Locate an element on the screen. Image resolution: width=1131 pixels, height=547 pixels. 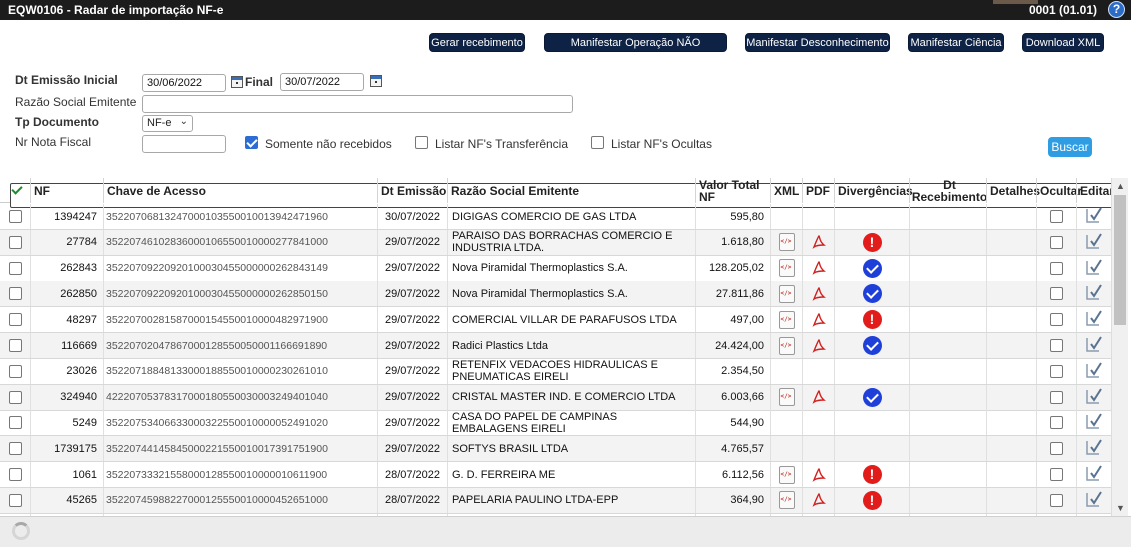
scroll-thumb is located at coordinates (1120, 260).